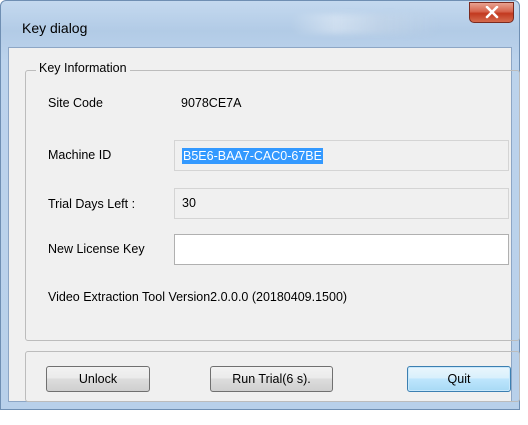  Describe the element at coordinates (341, 203) in the screenshot. I see `trial-days-field: 30` at that location.